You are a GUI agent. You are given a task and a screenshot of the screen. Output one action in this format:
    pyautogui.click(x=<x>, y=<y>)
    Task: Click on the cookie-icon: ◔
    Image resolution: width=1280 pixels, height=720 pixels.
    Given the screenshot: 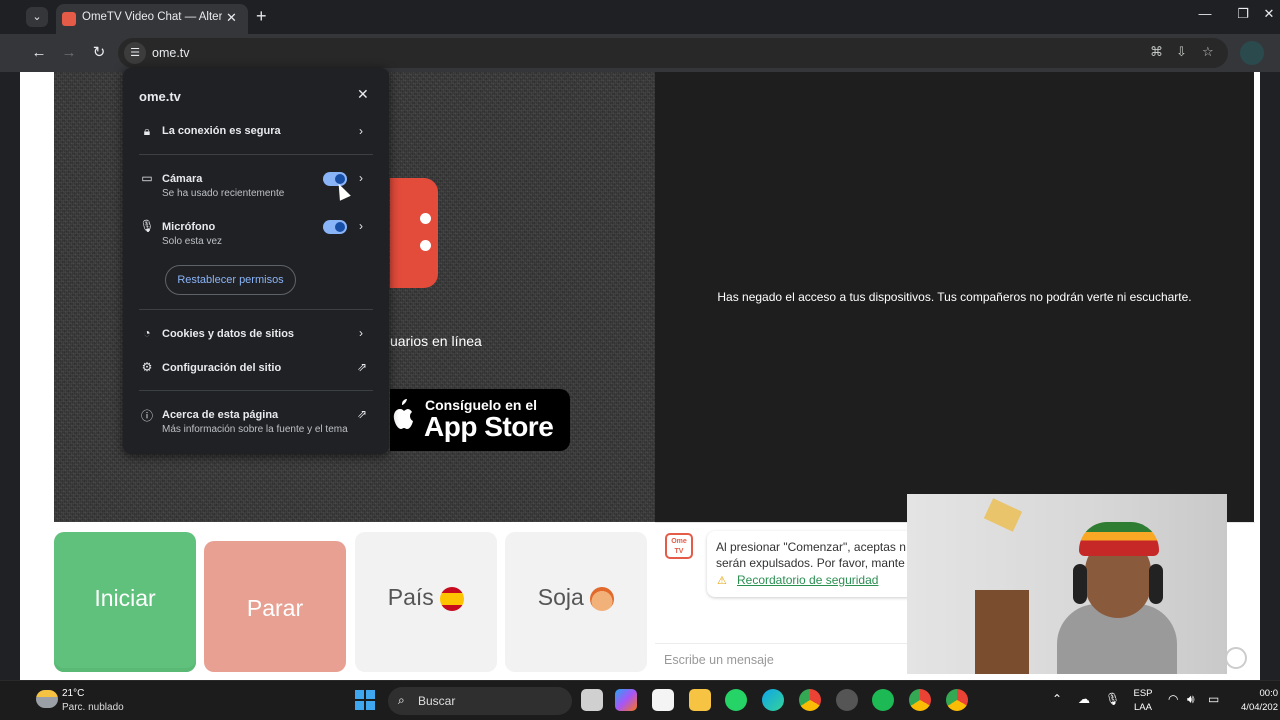 What is the action you would take?
    pyautogui.click(x=147, y=333)
    